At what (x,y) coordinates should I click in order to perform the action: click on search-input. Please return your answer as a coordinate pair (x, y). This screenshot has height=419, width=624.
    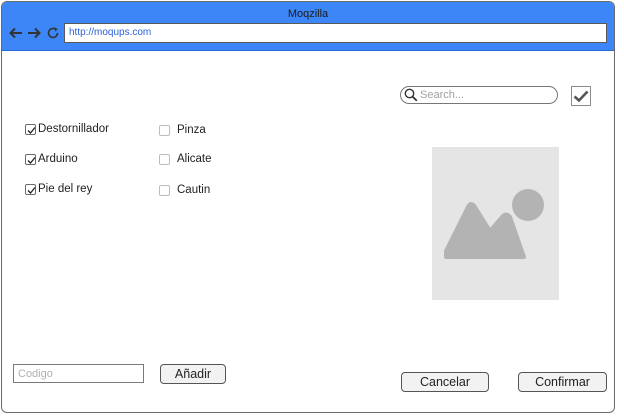
    Looking at the image, I should click on (485, 95).